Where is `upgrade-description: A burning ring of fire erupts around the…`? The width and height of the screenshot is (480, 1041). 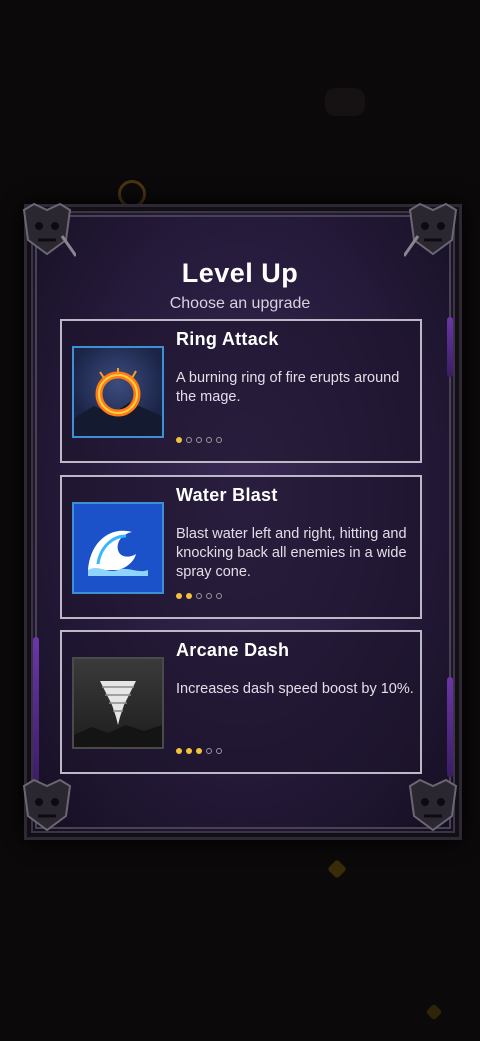
upgrade-description: A burning ring of fire erupts around the… is located at coordinates (288, 387).